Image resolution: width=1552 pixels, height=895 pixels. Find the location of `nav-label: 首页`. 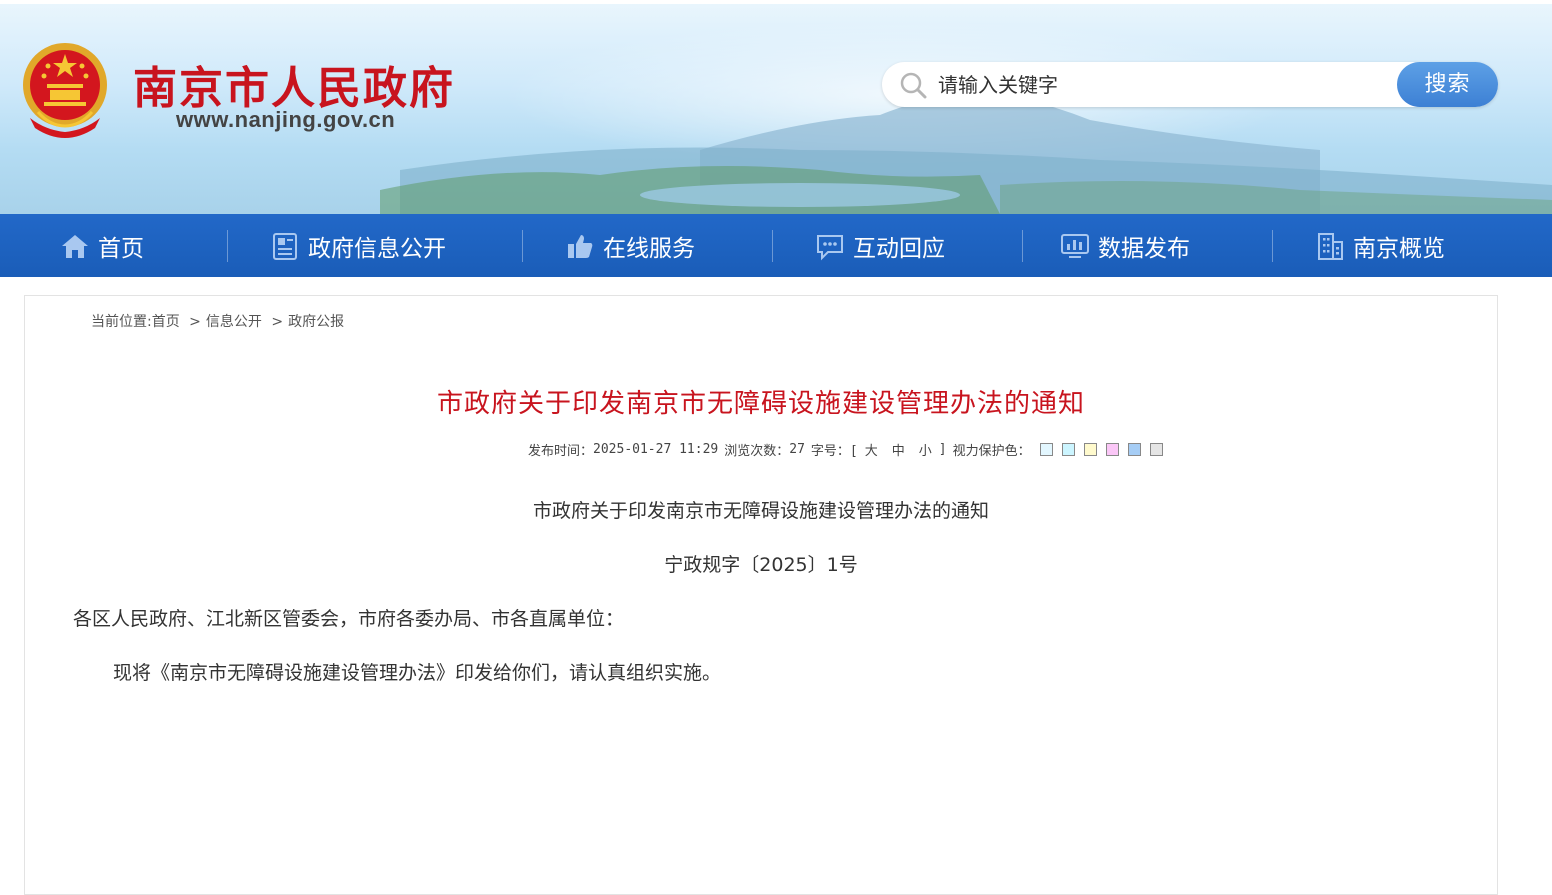

nav-label: 首页 is located at coordinates (121, 248).